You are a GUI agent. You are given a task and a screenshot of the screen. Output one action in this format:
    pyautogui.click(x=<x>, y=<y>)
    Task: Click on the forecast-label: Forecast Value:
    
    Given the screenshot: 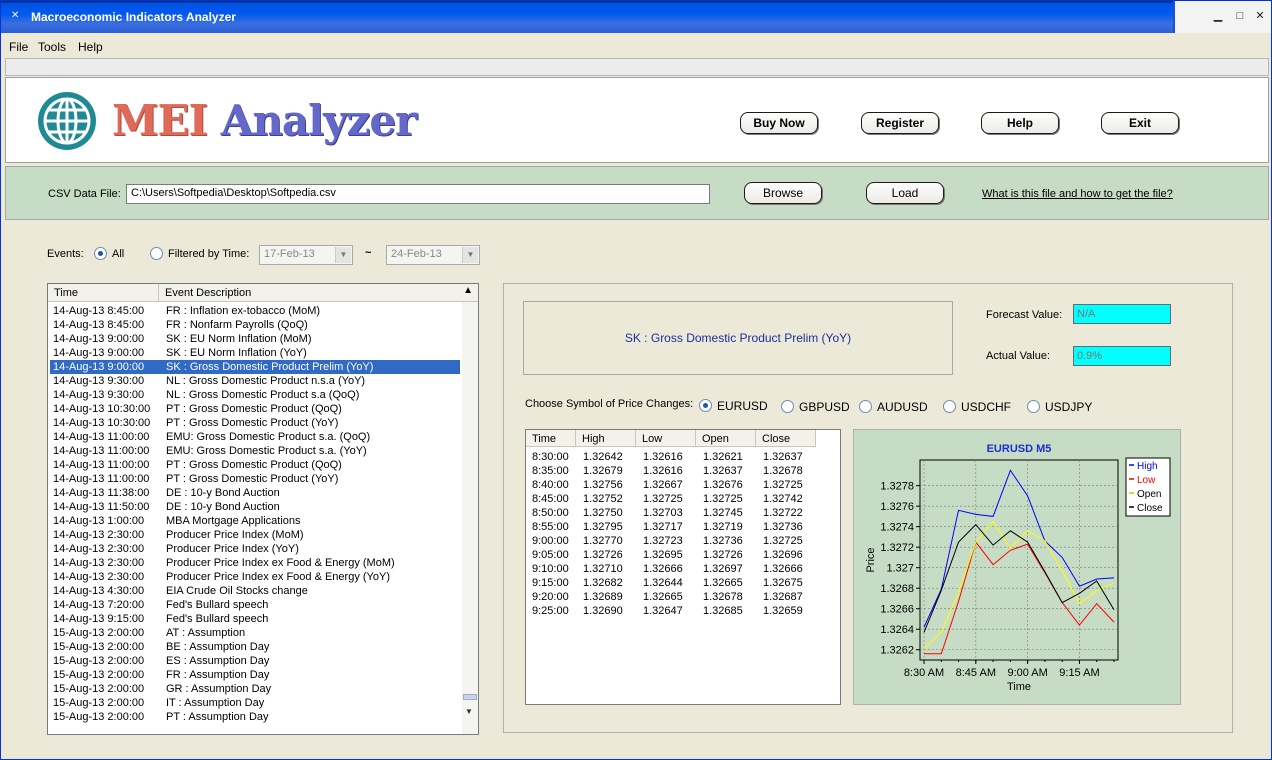 What is the action you would take?
    pyautogui.click(x=1024, y=315)
    